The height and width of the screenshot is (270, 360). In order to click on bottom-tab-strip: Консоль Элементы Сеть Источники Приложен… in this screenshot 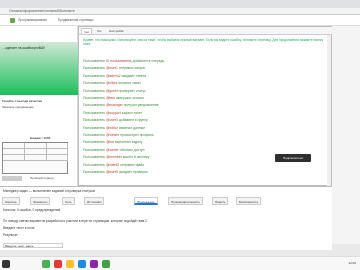, I will do `click(166, 201)`.